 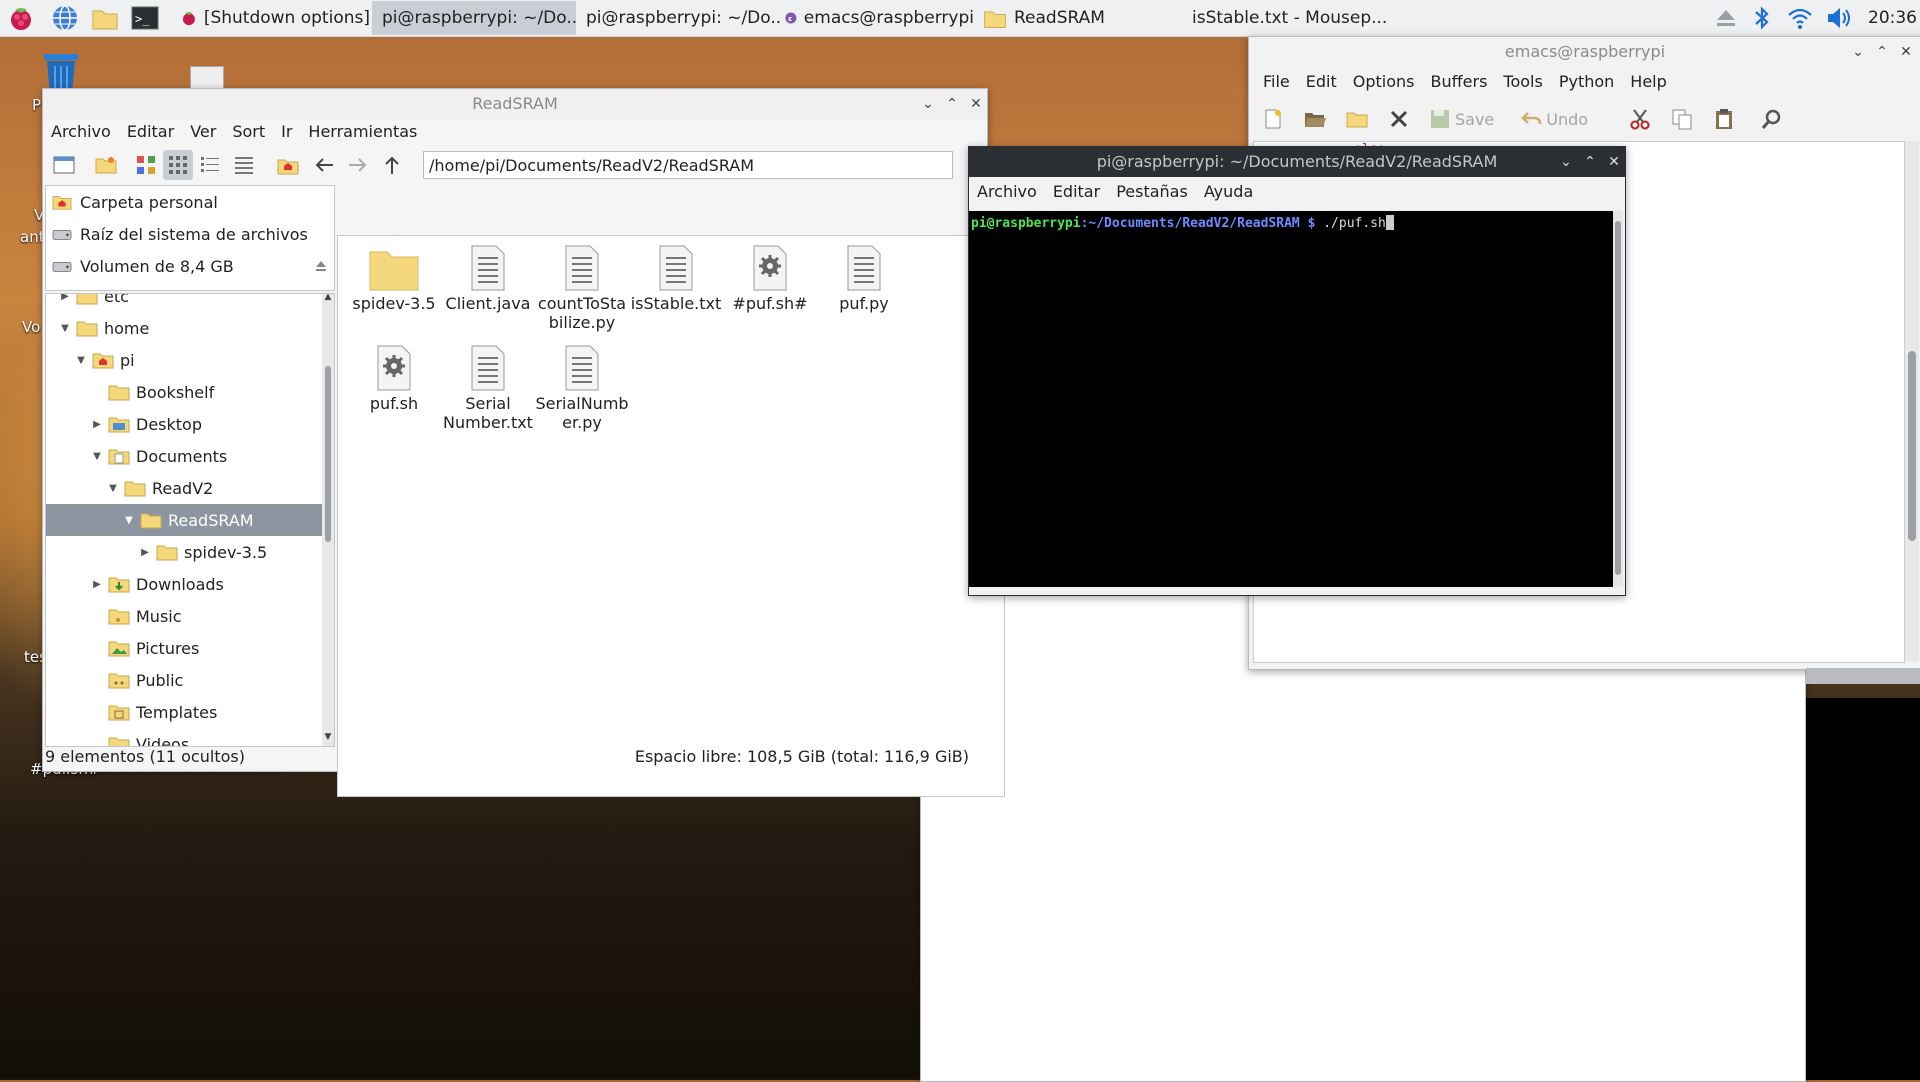 I want to click on tree-item: ▼ home, so click(x=190, y=328).